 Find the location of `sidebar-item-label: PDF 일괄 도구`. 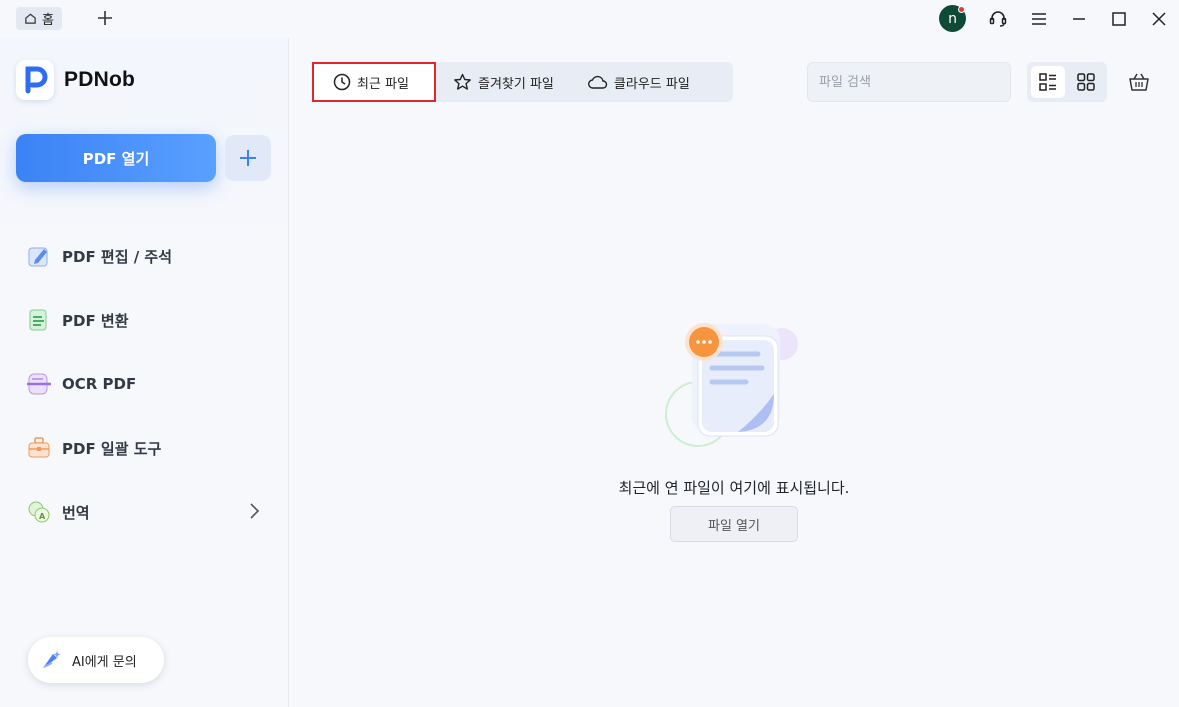

sidebar-item-label: PDF 일괄 도구 is located at coordinates (112, 448).